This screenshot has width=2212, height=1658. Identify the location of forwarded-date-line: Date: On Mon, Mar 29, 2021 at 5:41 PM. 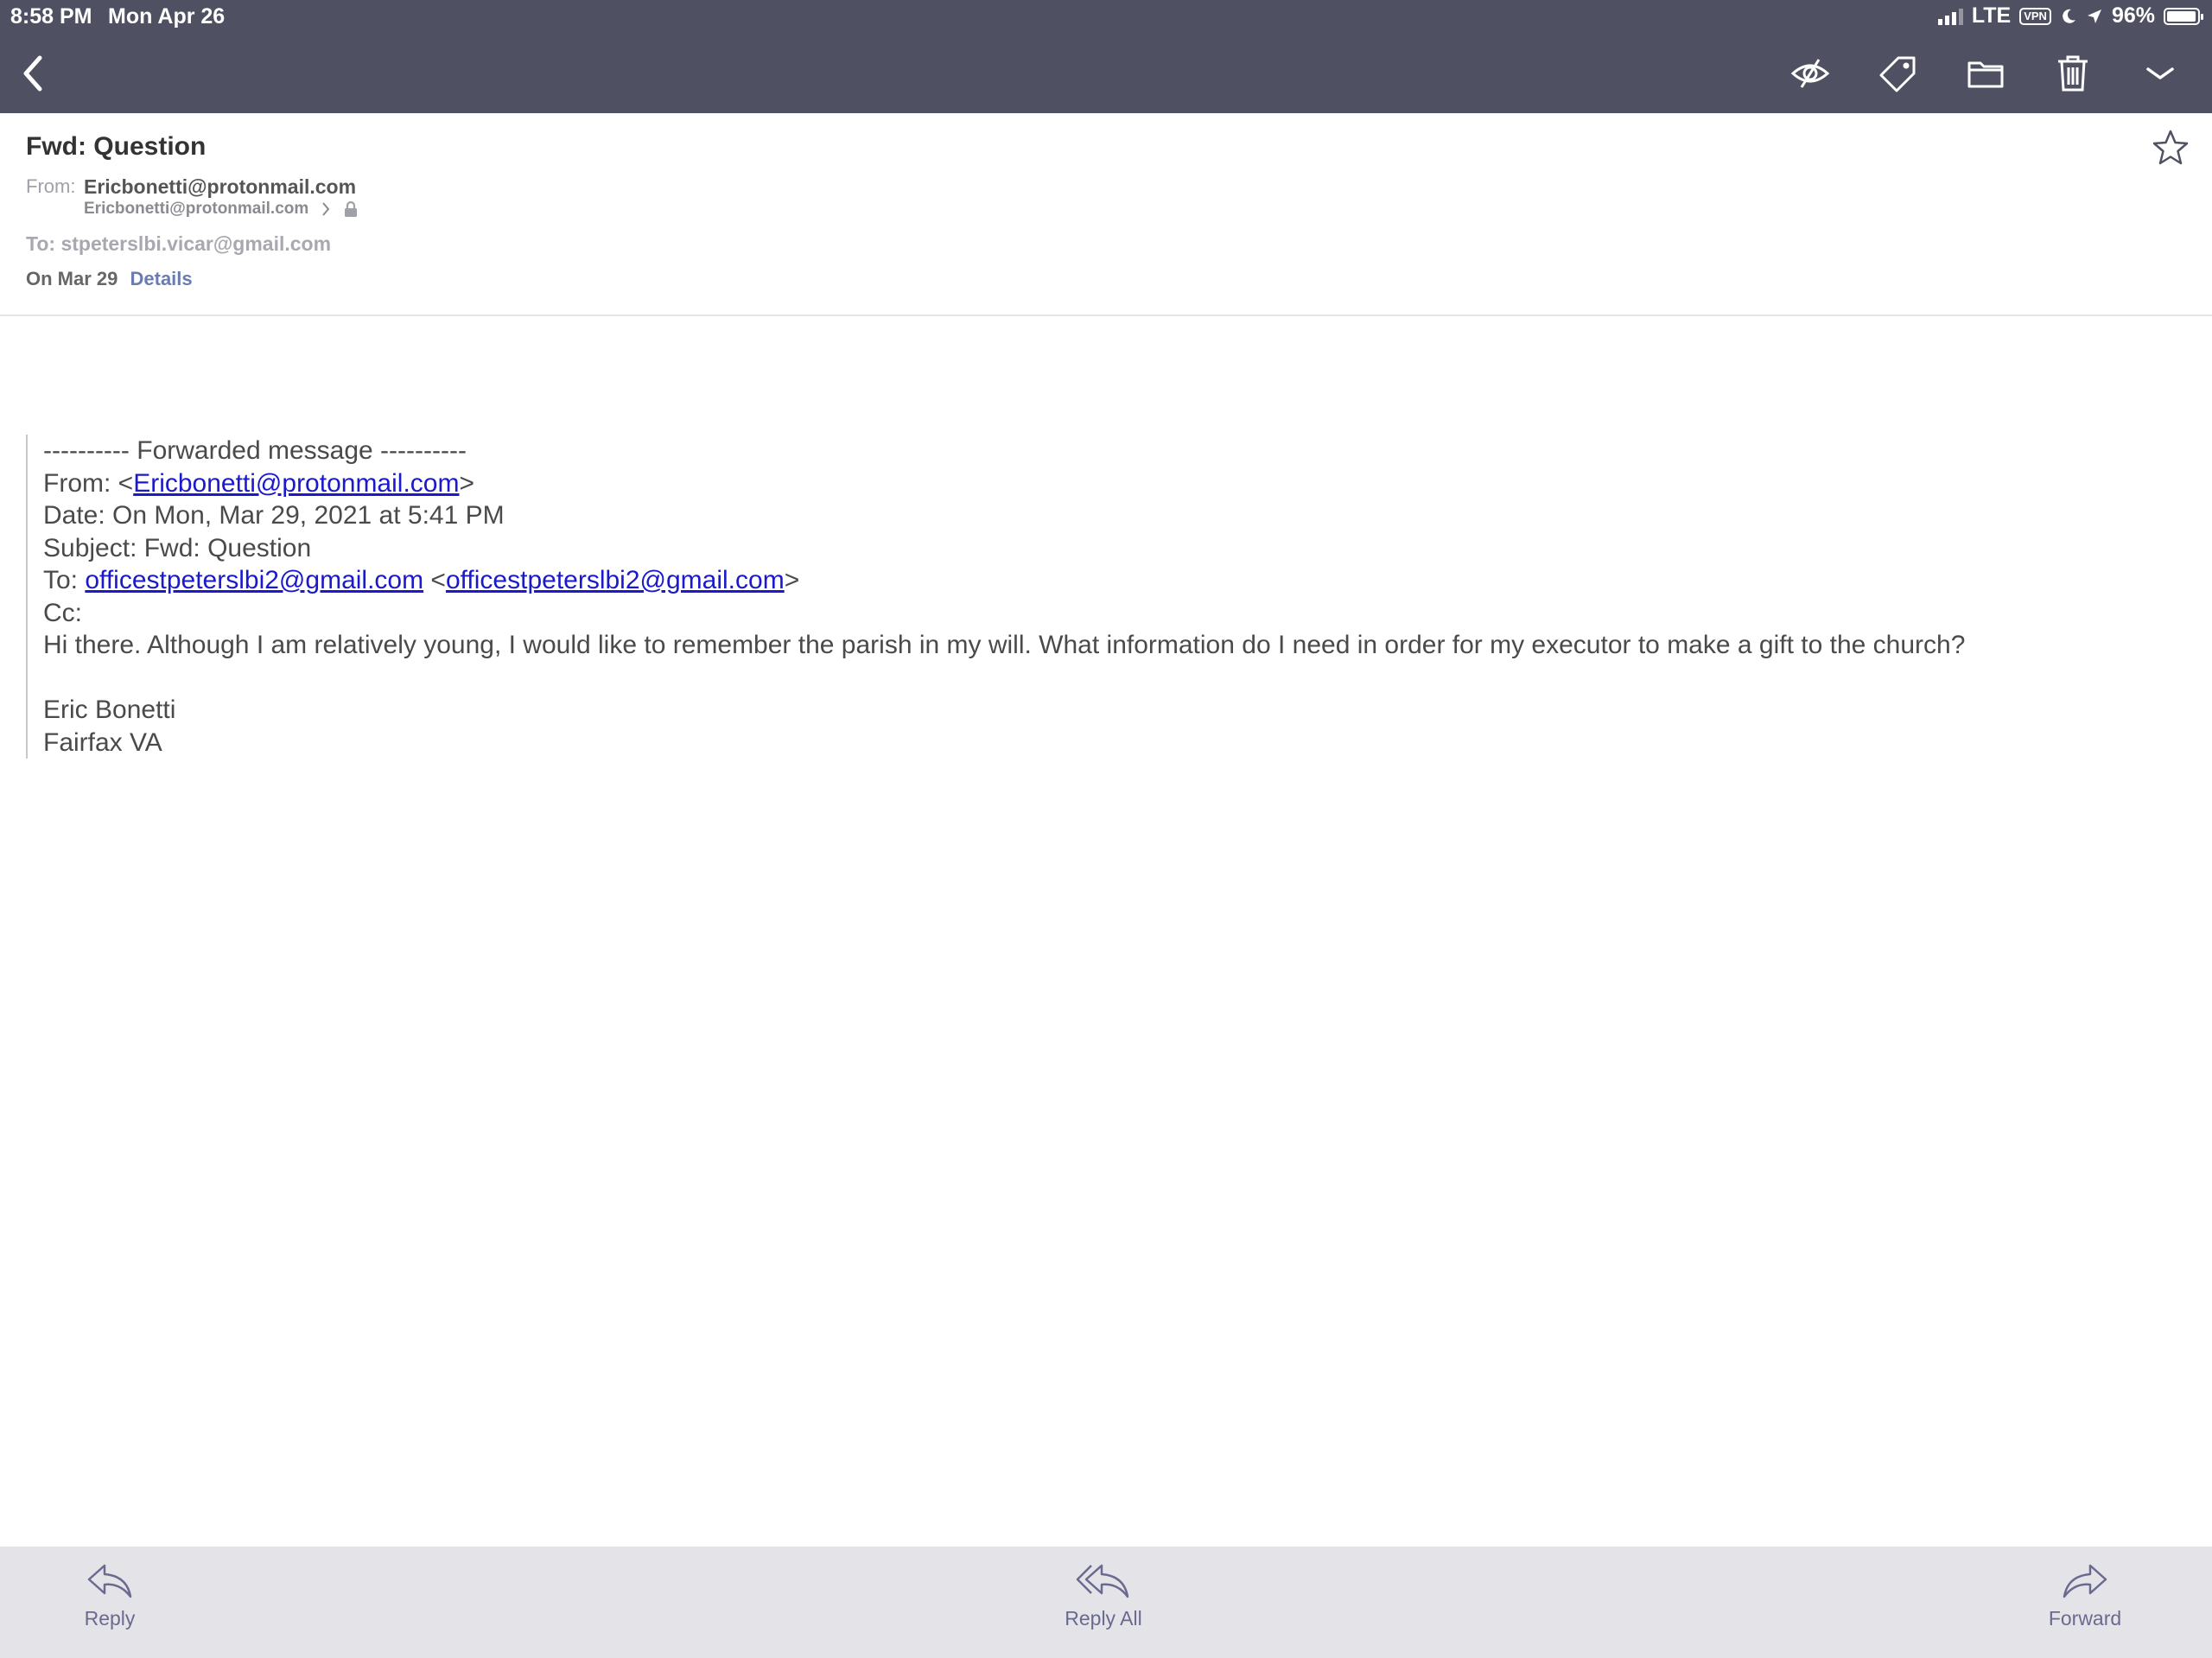
(274, 515).